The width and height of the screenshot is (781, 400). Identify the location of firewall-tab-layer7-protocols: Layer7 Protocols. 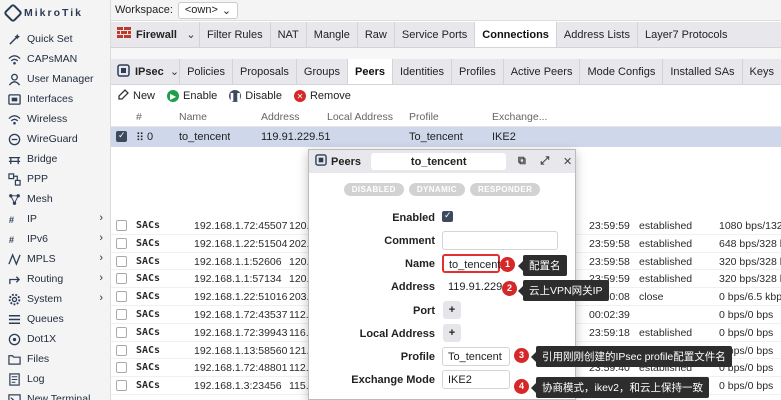
(685, 34).